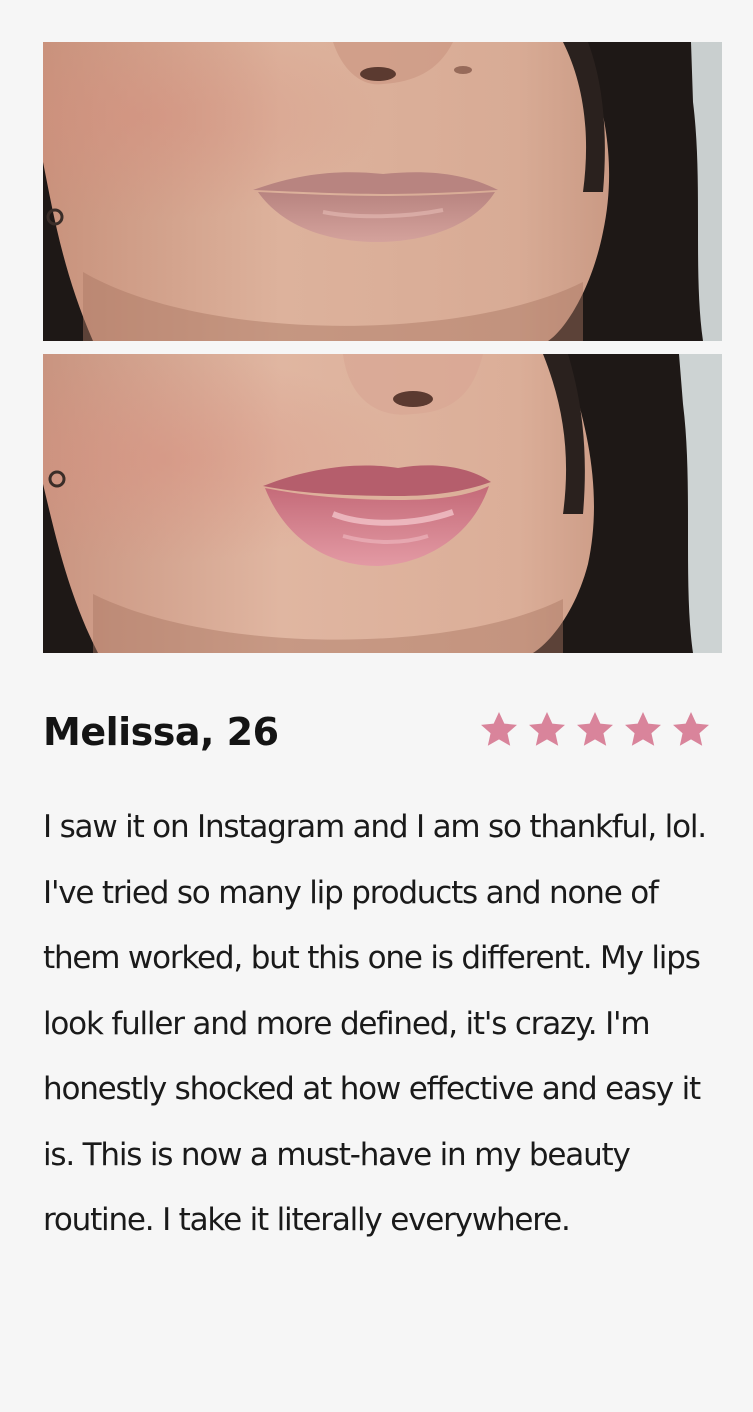  What do you see at coordinates (161, 732) in the screenshot?
I see `reviewer-name: Melissa, 26` at bounding box center [161, 732].